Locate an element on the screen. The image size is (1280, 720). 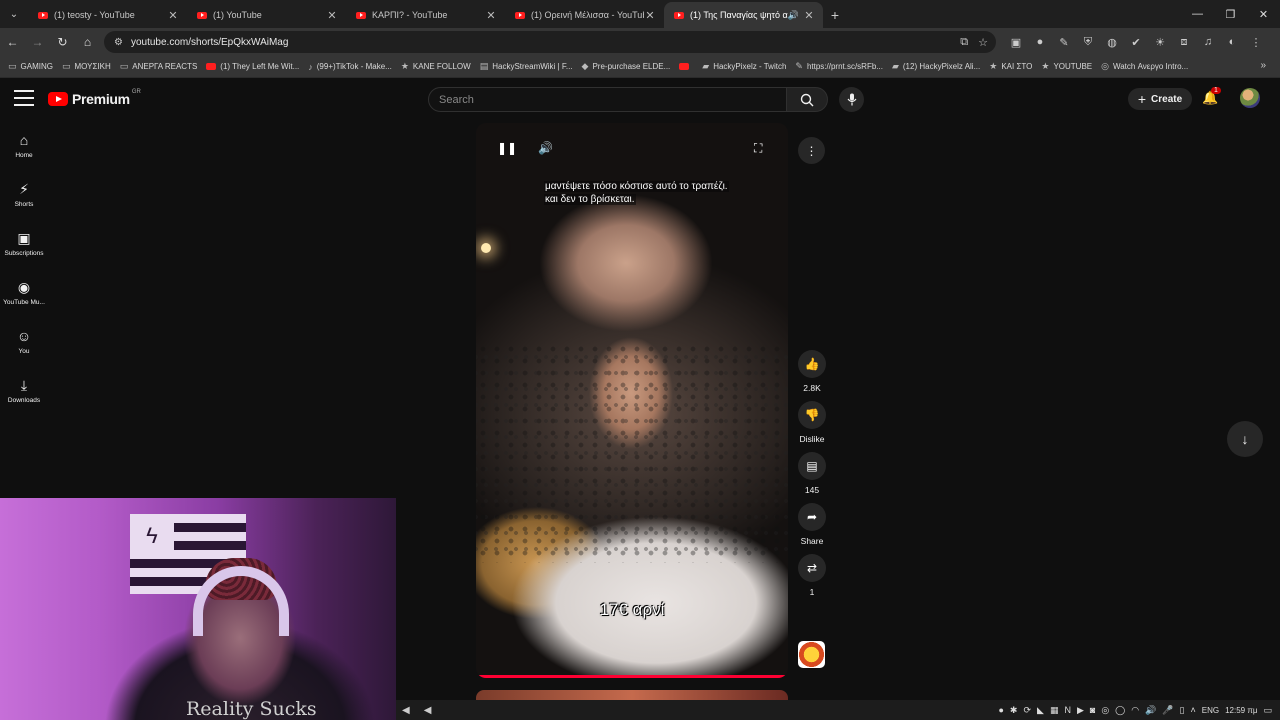
sidebar-item-subscriptions: ▣ Subscriptions is located at coordinates (24, 242).